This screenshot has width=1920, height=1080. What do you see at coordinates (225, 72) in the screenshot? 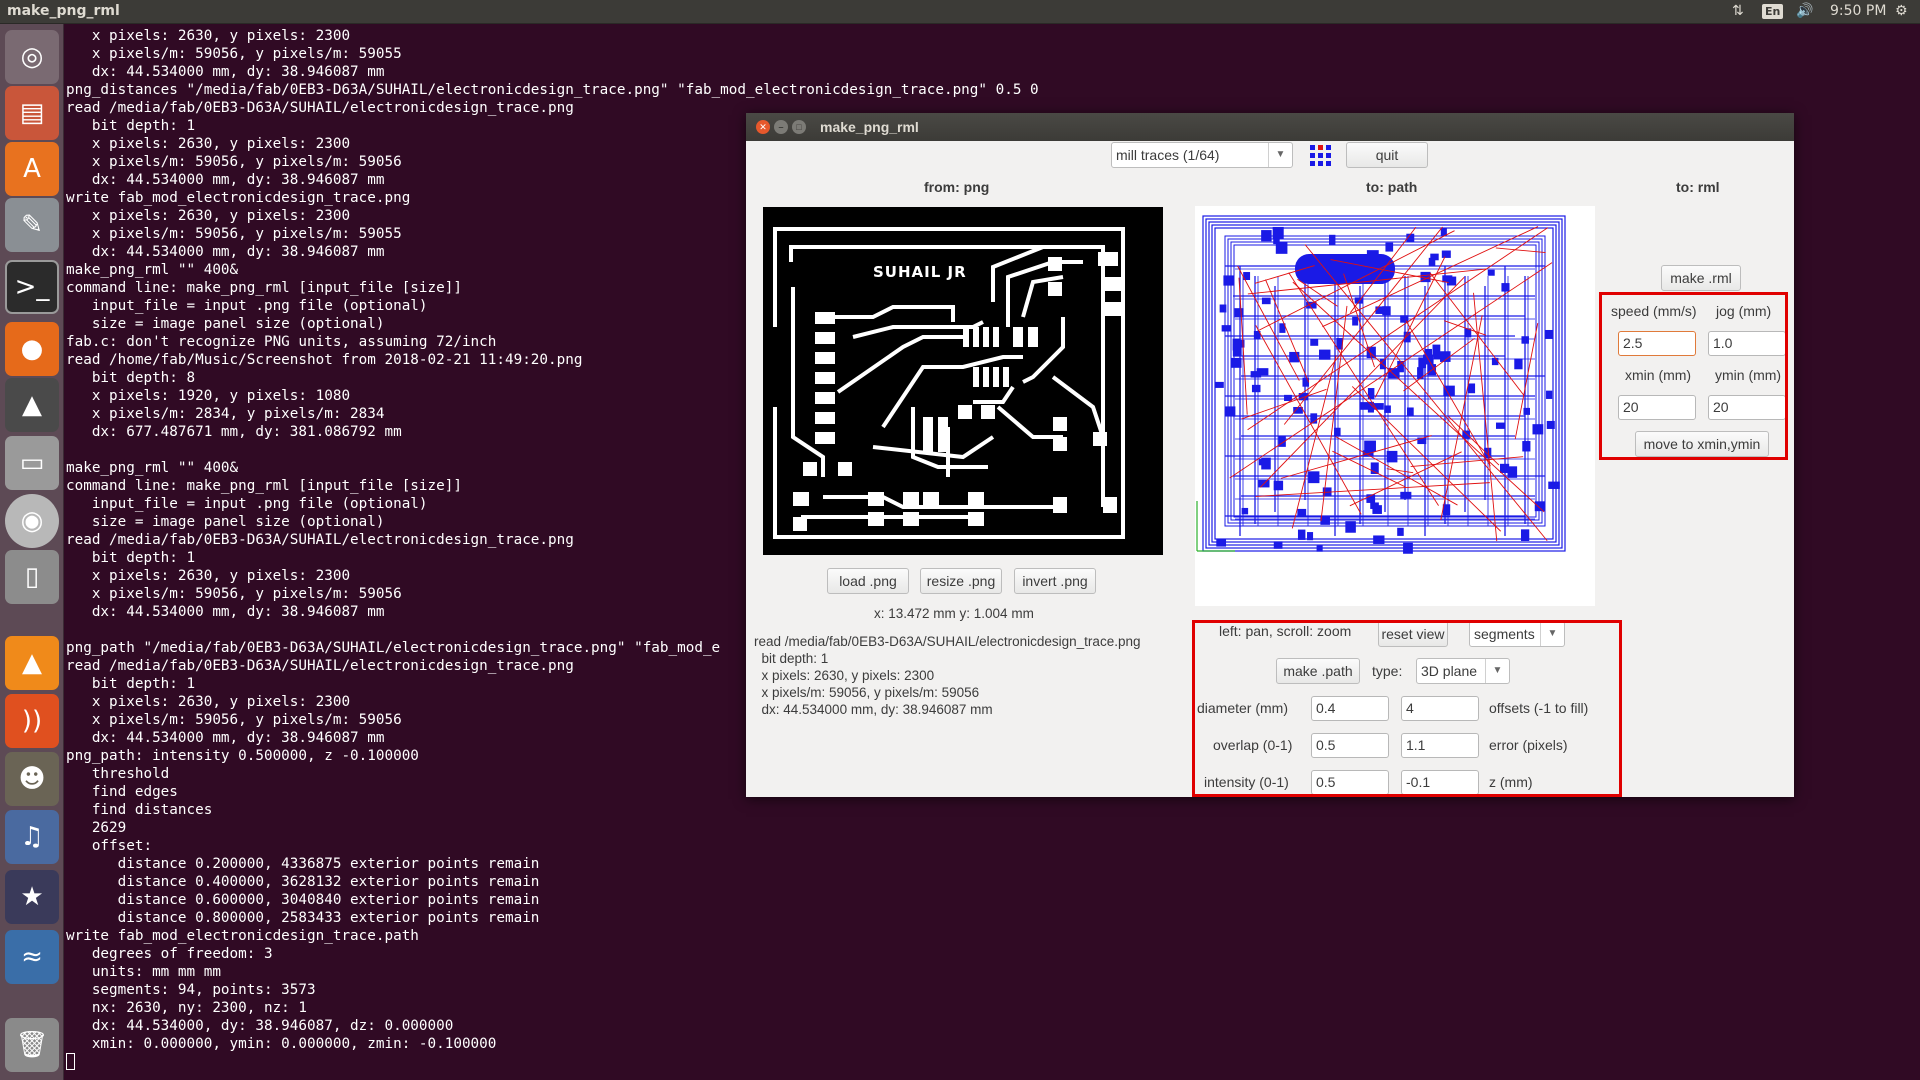
I see `terminal-line: dx: 44.534000 mm, dy: 38.946087 mm` at bounding box center [225, 72].